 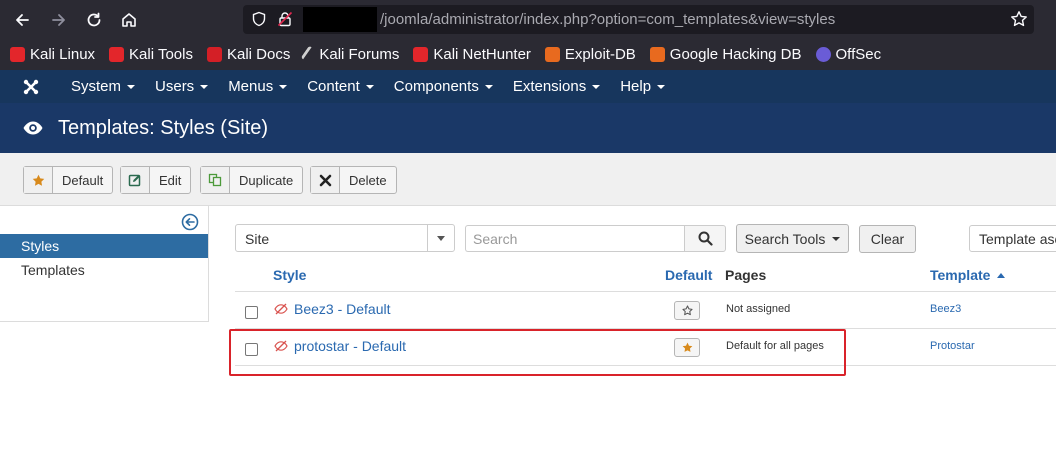 What do you see at coordinates (156, 180) in the screenshot?
I see `edit-button: Edit` at bounding box center [156, 180].